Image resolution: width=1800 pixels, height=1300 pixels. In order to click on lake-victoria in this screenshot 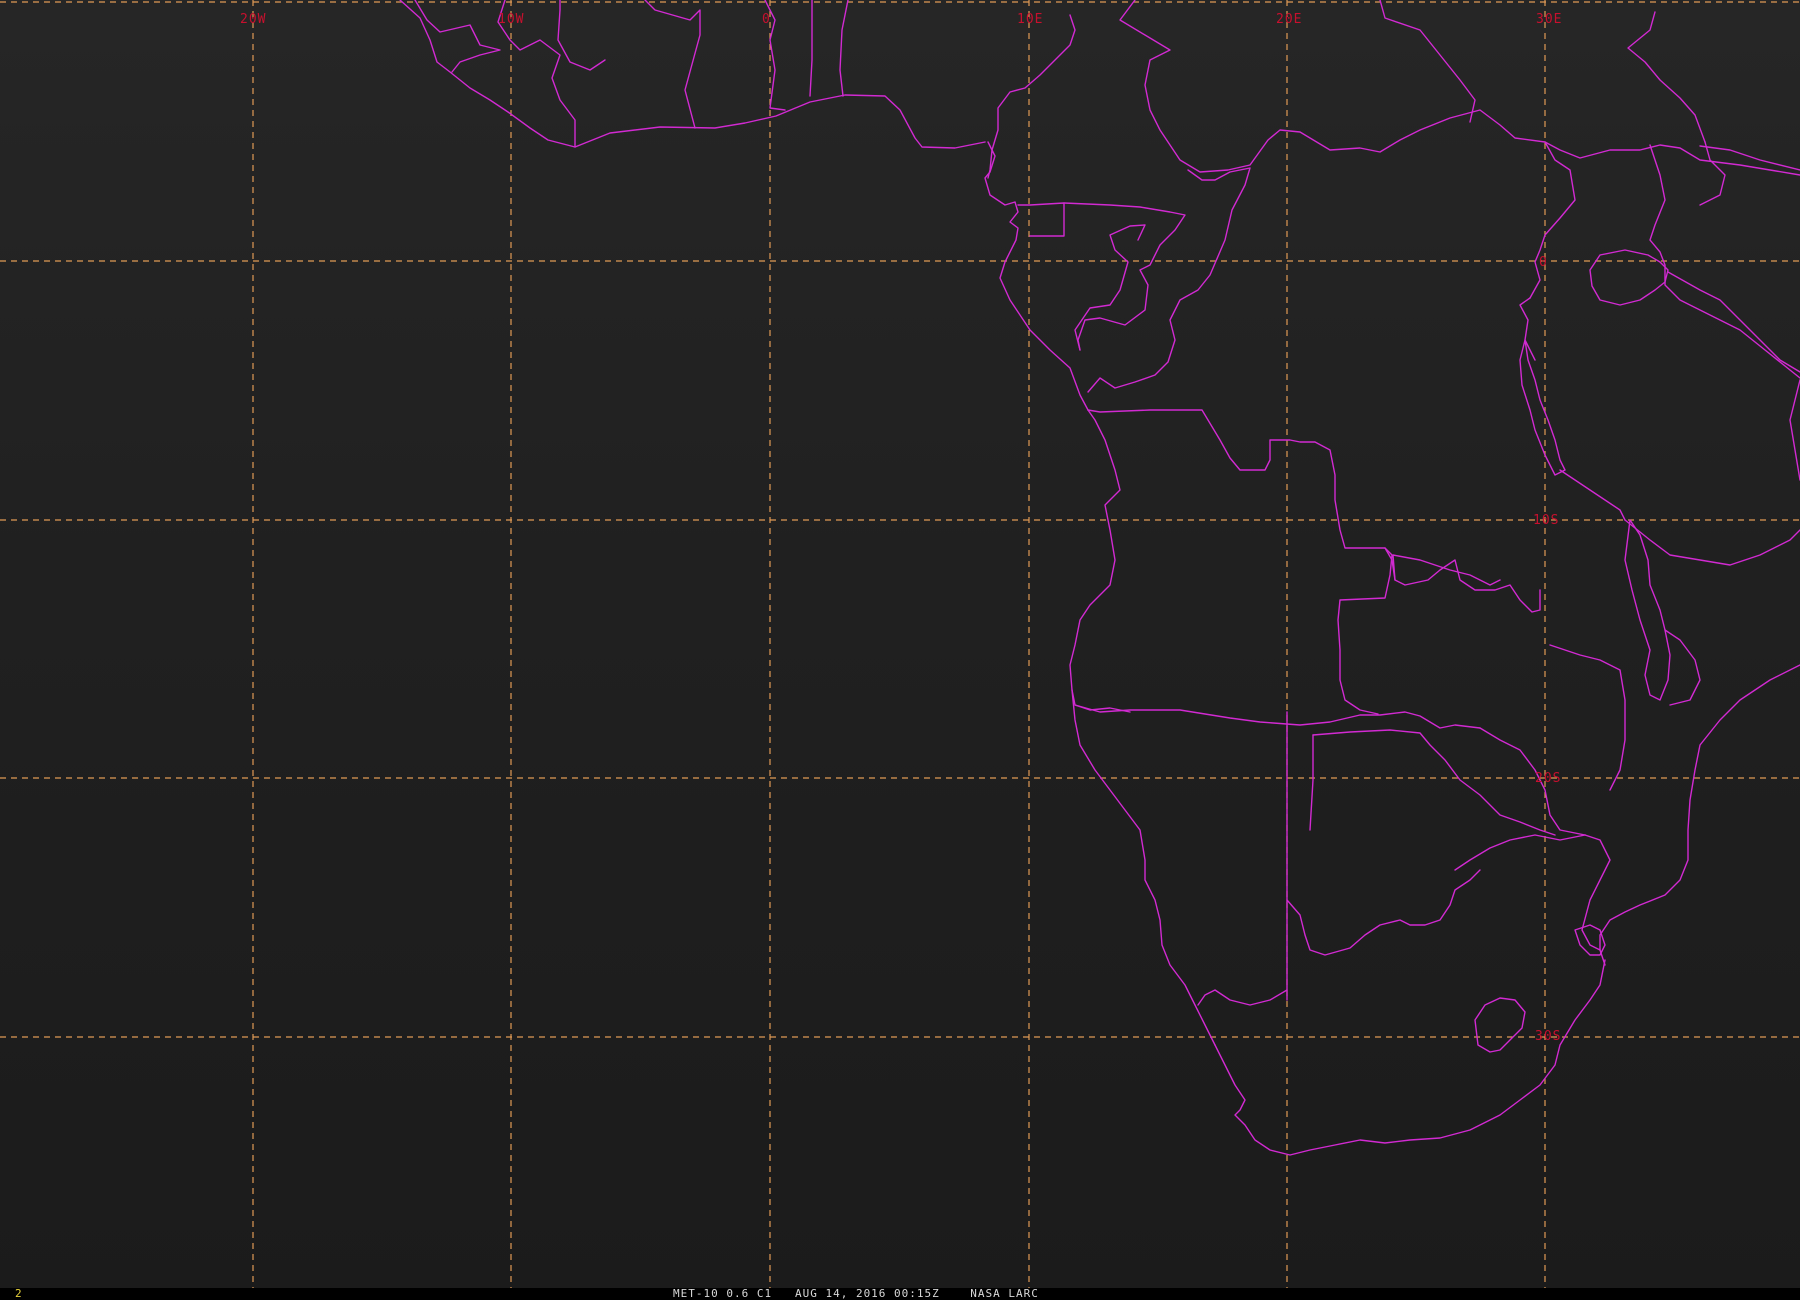, I will do `click(1629, 277)`.